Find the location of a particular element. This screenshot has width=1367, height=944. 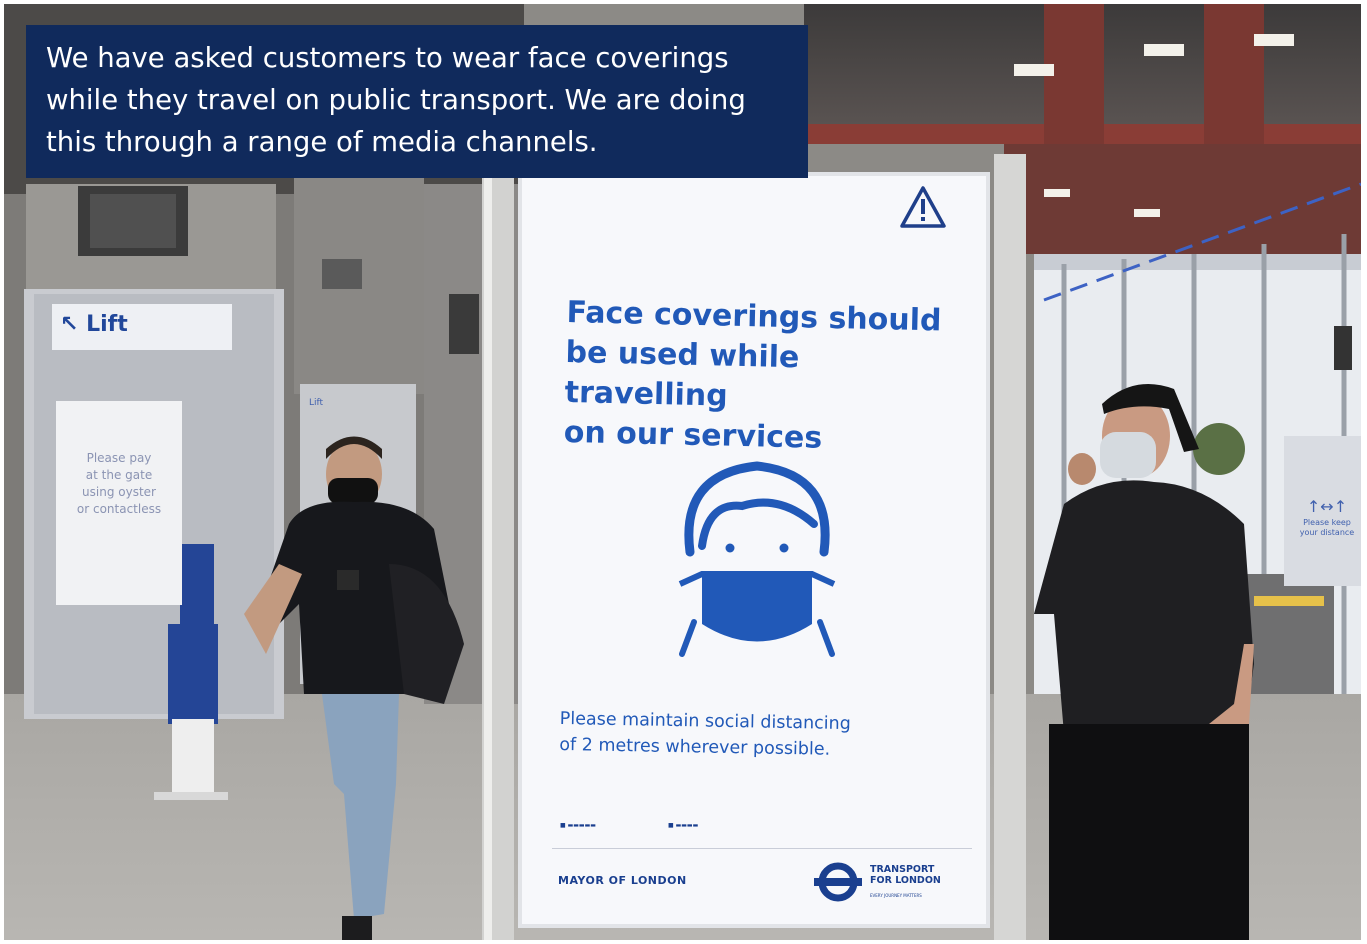

caption-line-3: this through a range of media channels. is located at coordinates (322, 142).